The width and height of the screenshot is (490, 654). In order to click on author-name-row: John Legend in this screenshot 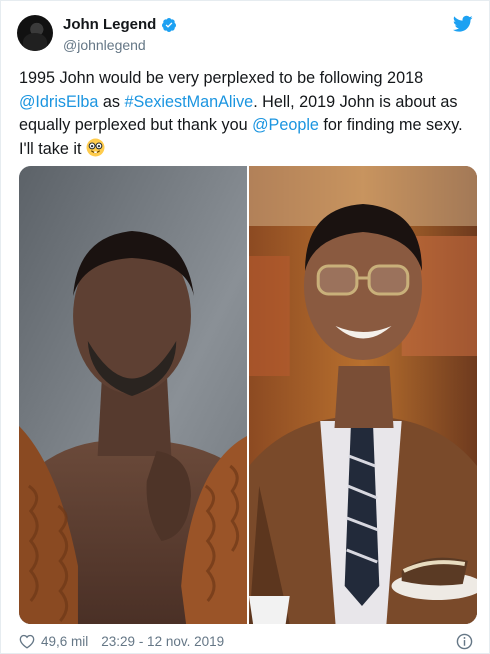, I will do `click(120, 24)`.